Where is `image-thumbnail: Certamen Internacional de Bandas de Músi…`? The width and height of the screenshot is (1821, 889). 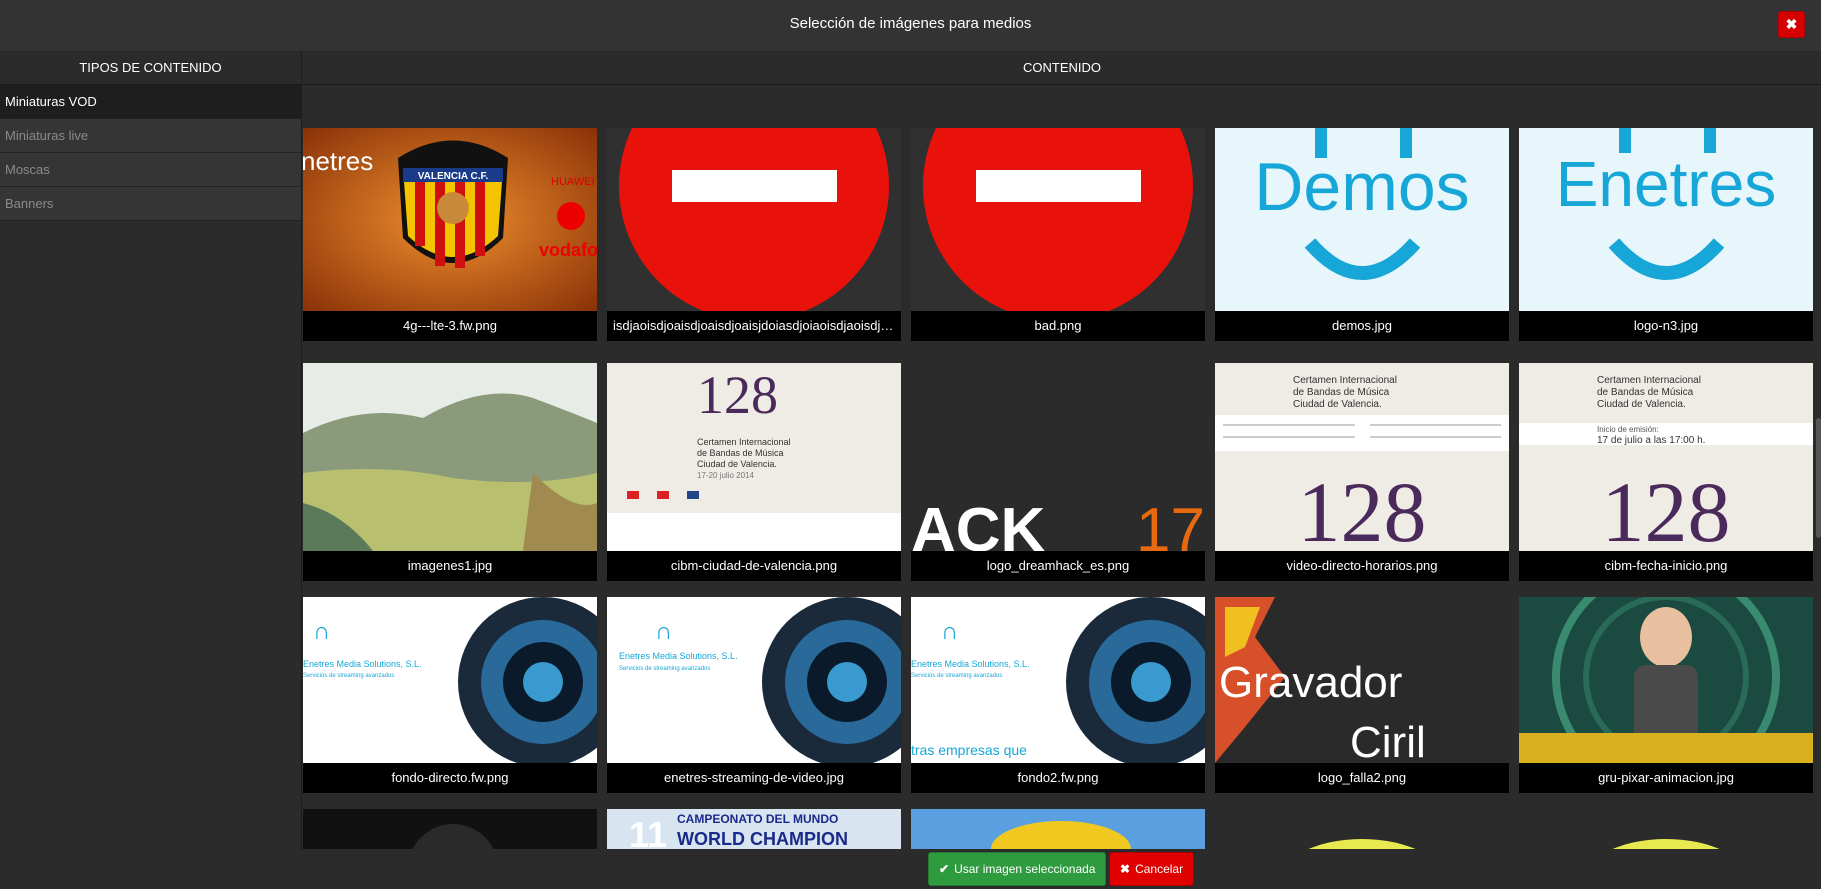
image-thumbnail: Certamen Internacional de Bandas de Músi… is located at coordinates (1362, 457).